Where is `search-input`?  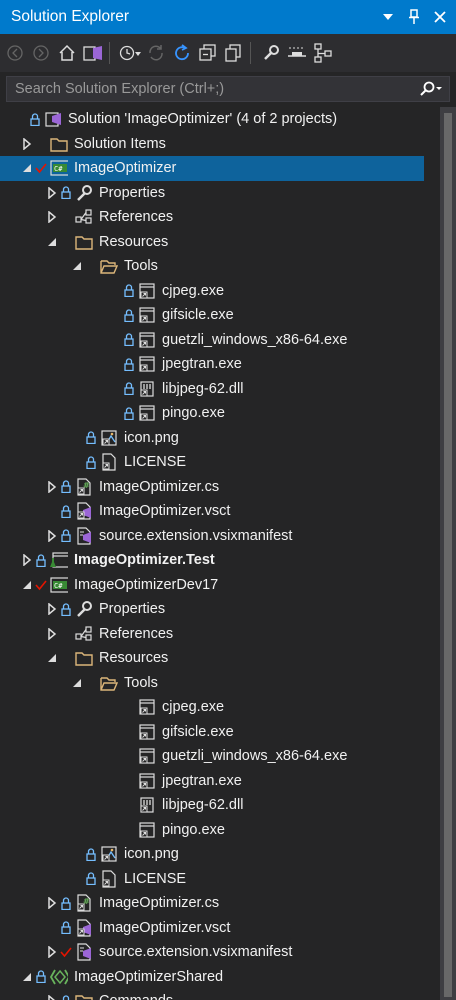
search-input is located at coordinates (210, 89).